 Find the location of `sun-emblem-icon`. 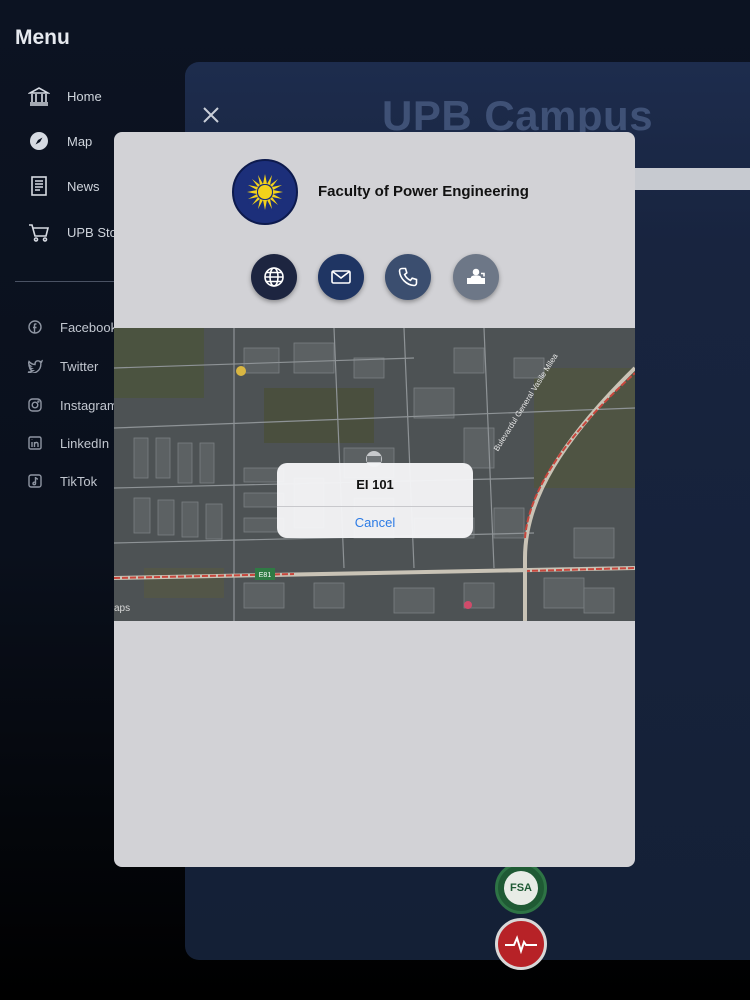

sun-emblem-icon is located at coordinates (265, 192).